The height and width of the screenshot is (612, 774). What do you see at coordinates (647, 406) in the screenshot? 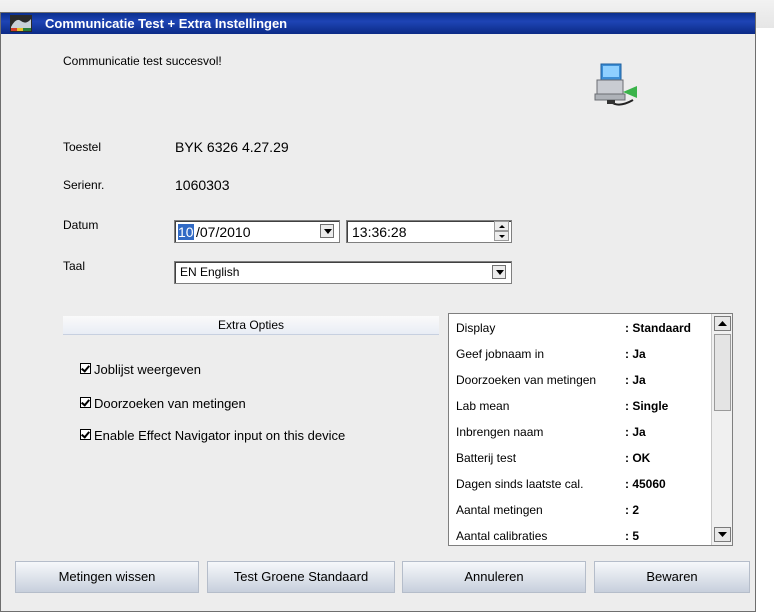
I see `info-value: : Single` at bounding box center [647, 406].